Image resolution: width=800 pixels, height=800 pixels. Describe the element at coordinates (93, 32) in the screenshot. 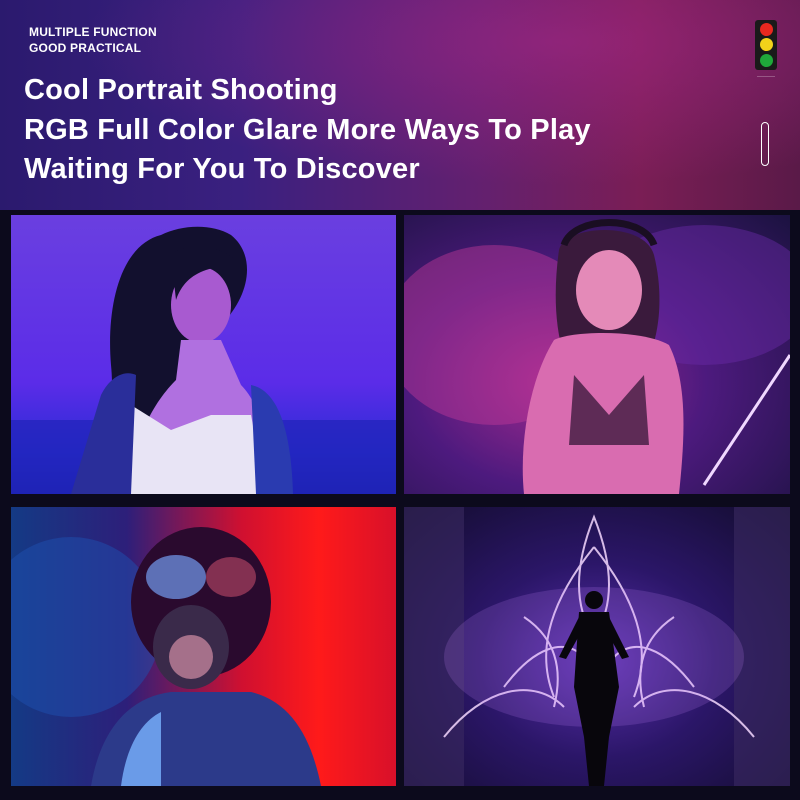

I see `tagline-multiple-function: MULTIPLE FUNCTION` at that location.